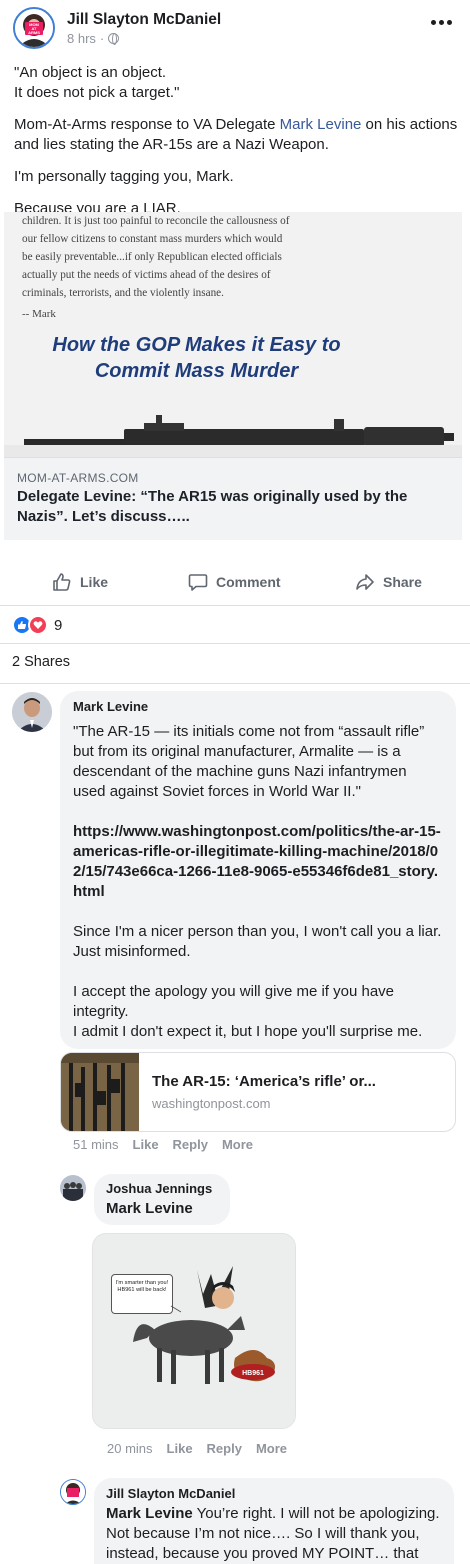 This screenshot has width=470, height=1564. Describe the element at coordinates (90, 72) in the screenshot. I see `post-quote-line-1: "An object is an object.` at that location.